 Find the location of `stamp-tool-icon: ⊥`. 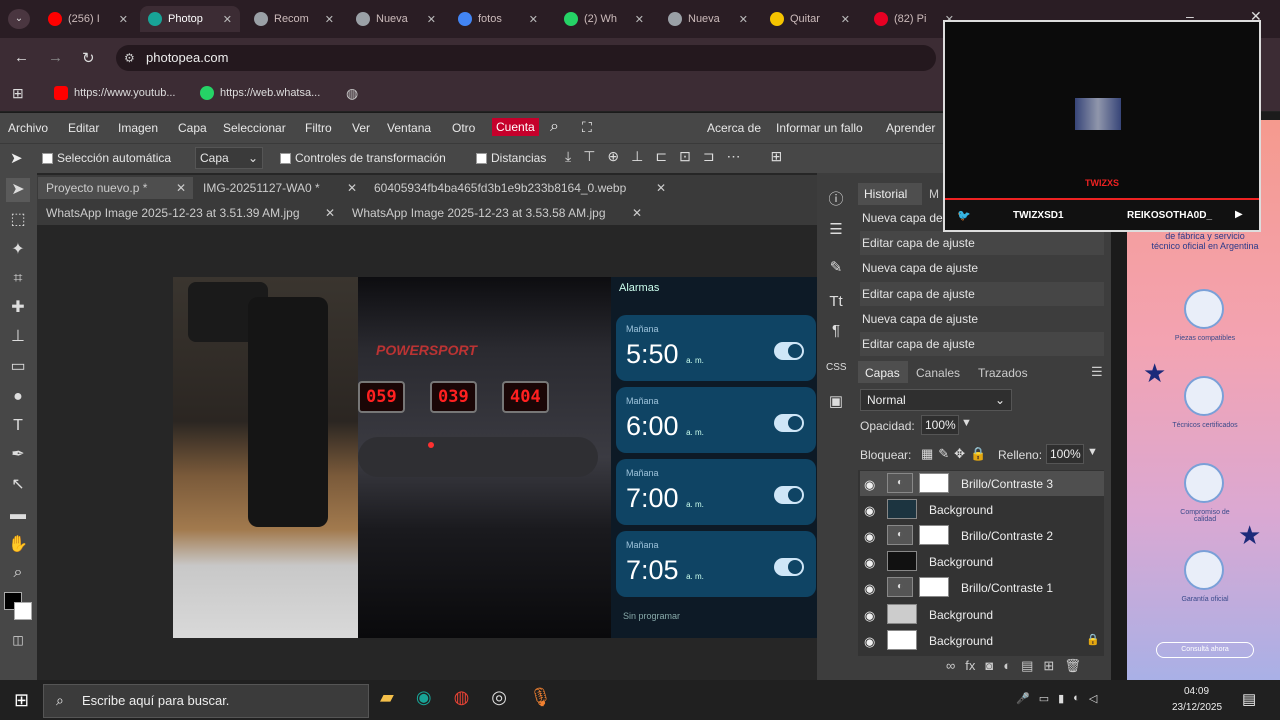

stamp-tool-icon: ⊥ is located at coordinates (18, 337).